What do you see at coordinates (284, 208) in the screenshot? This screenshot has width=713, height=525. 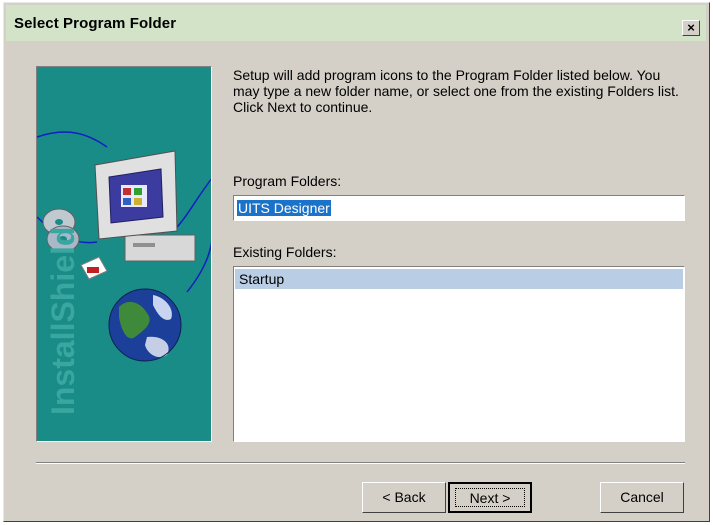 I see `program-folder-value: UITS Designer` at bounding box center [284, 208].